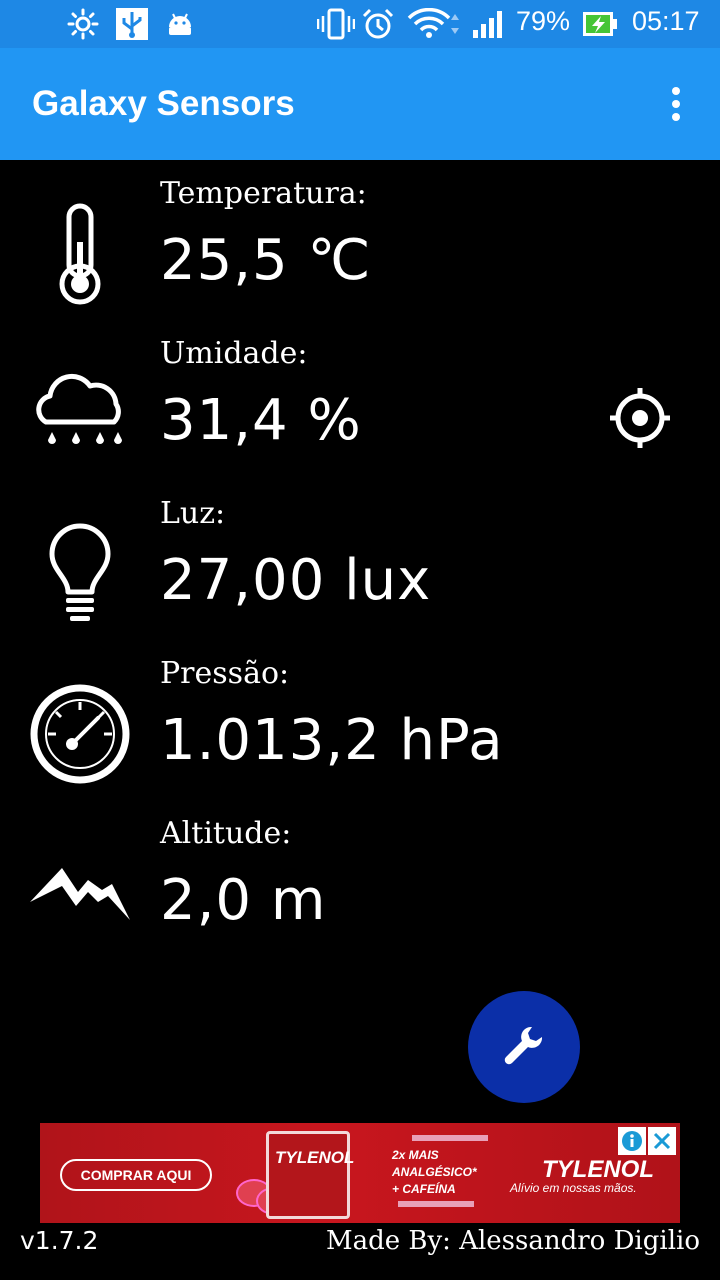 Image resolution: width=720 pixels, height=1280 pixels. What do you see at coordinates (310, 1175) in the screenshot?
I see `product-box-image: TYLENOL` at bounding box center [310, 1175].